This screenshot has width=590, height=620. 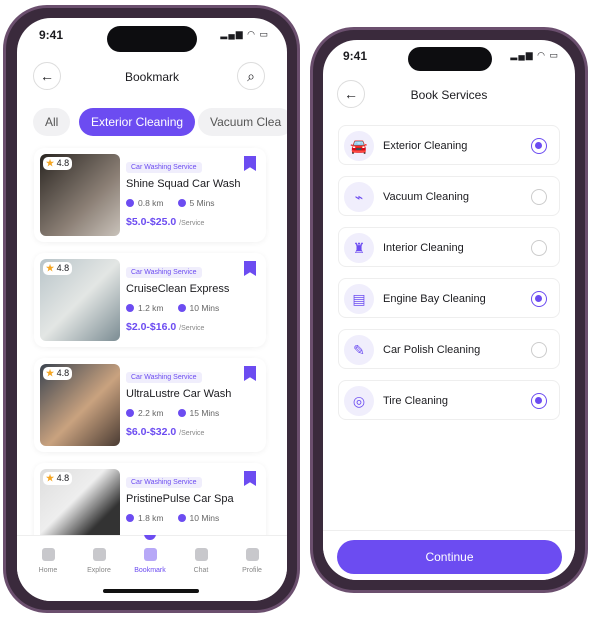 What do you see at coordinates (151, 591) in the screenshot?
I see `home-indicator` at bounding box center [151, 591].